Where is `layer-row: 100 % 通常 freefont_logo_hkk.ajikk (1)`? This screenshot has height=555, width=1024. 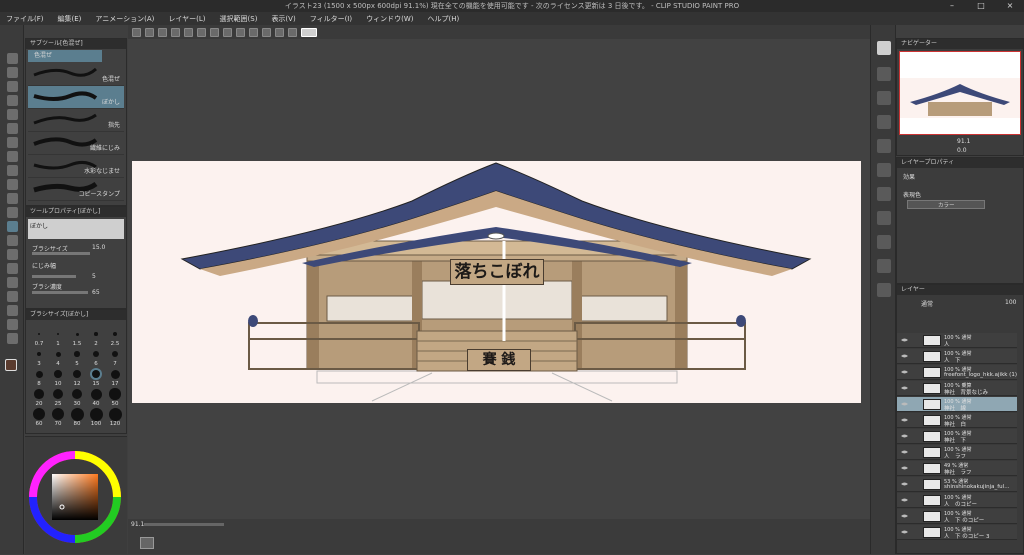
layer-row: 100 % 通常 freefont_logo_hkk.ajikk (1) is located at coordinates (957, 372).